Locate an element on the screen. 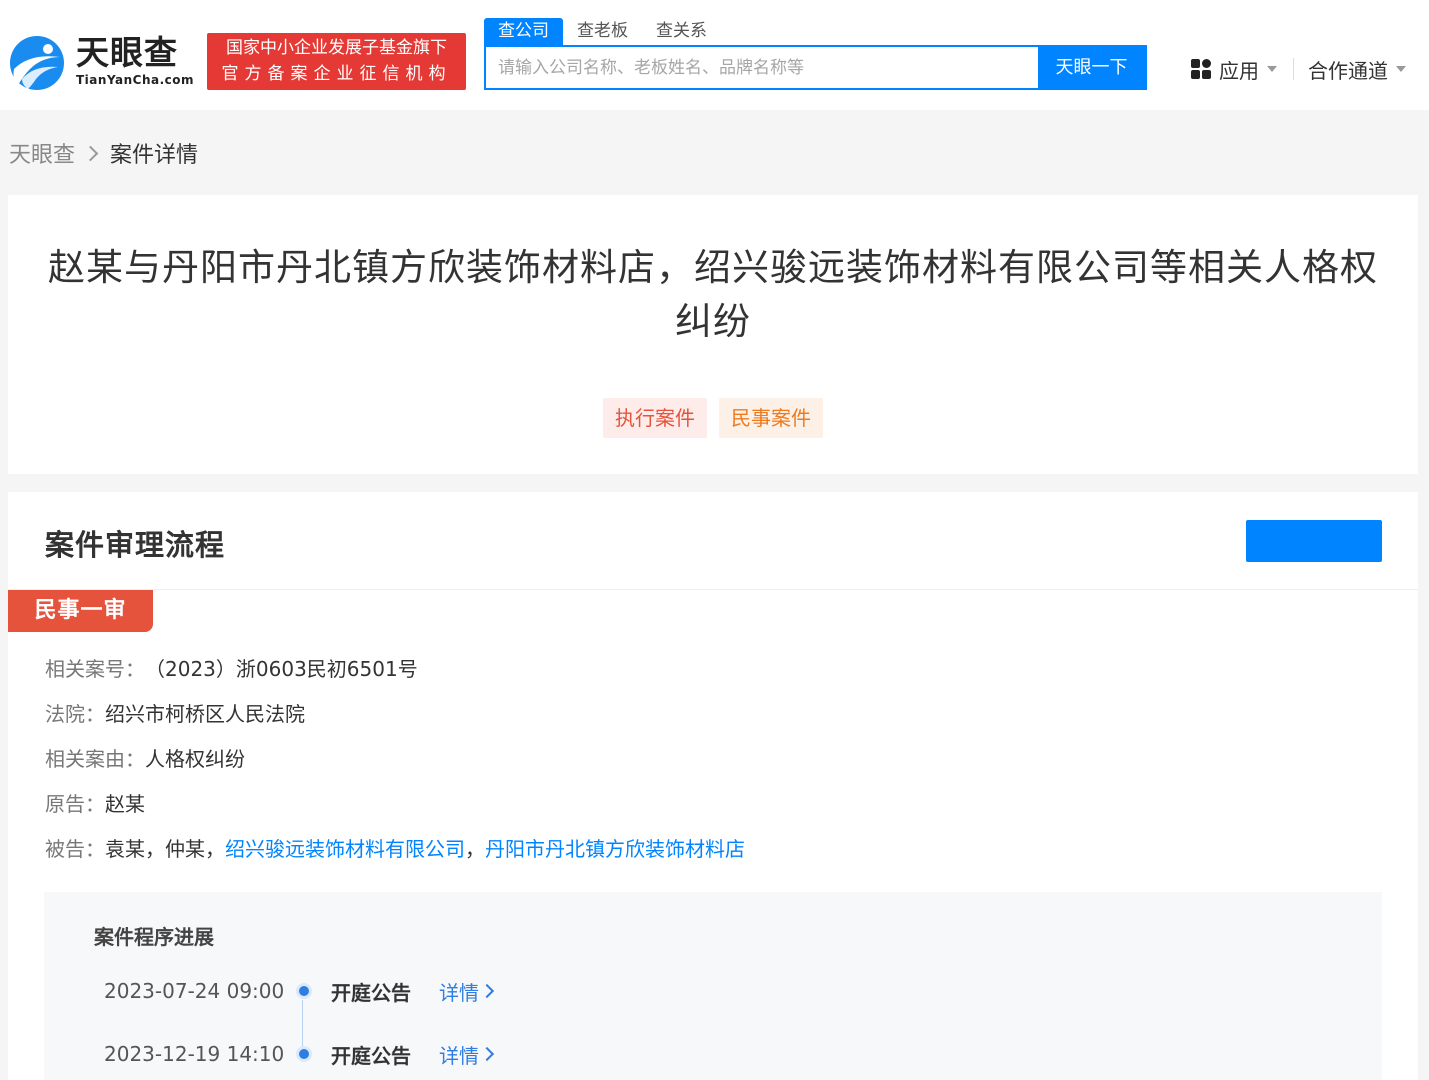 This screenshot has height=1080, width=1429. case-no-value: （2023）浙0603民初6501号 is located at coordinates (281, 669).